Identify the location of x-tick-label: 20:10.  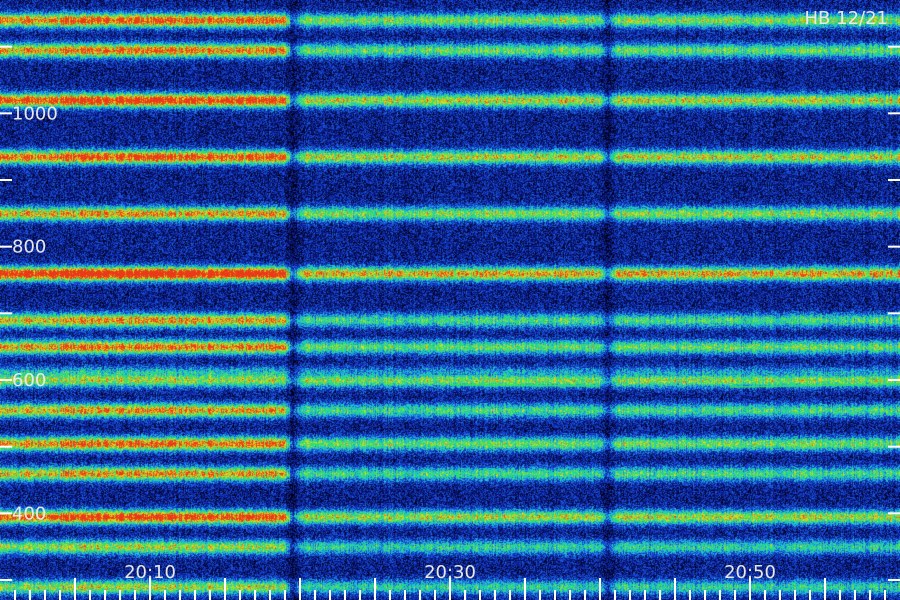
(150, 572).